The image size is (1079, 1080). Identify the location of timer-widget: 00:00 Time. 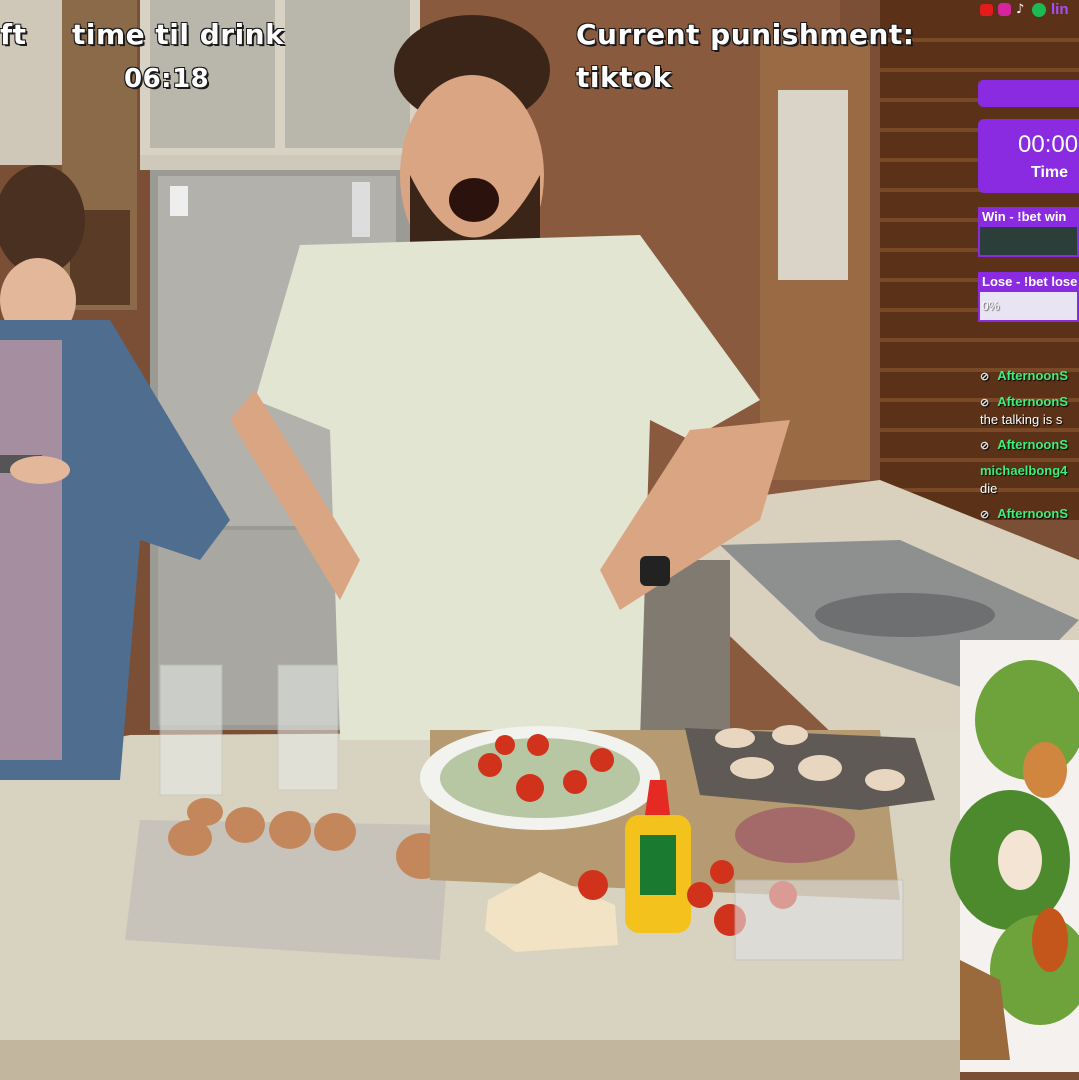
(1028, 156).